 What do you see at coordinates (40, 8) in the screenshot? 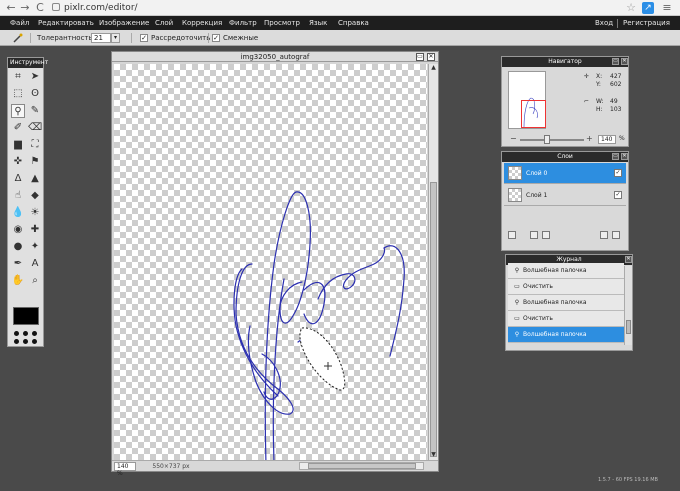
I see `reload-button: C` at bounding box center [40, 8].